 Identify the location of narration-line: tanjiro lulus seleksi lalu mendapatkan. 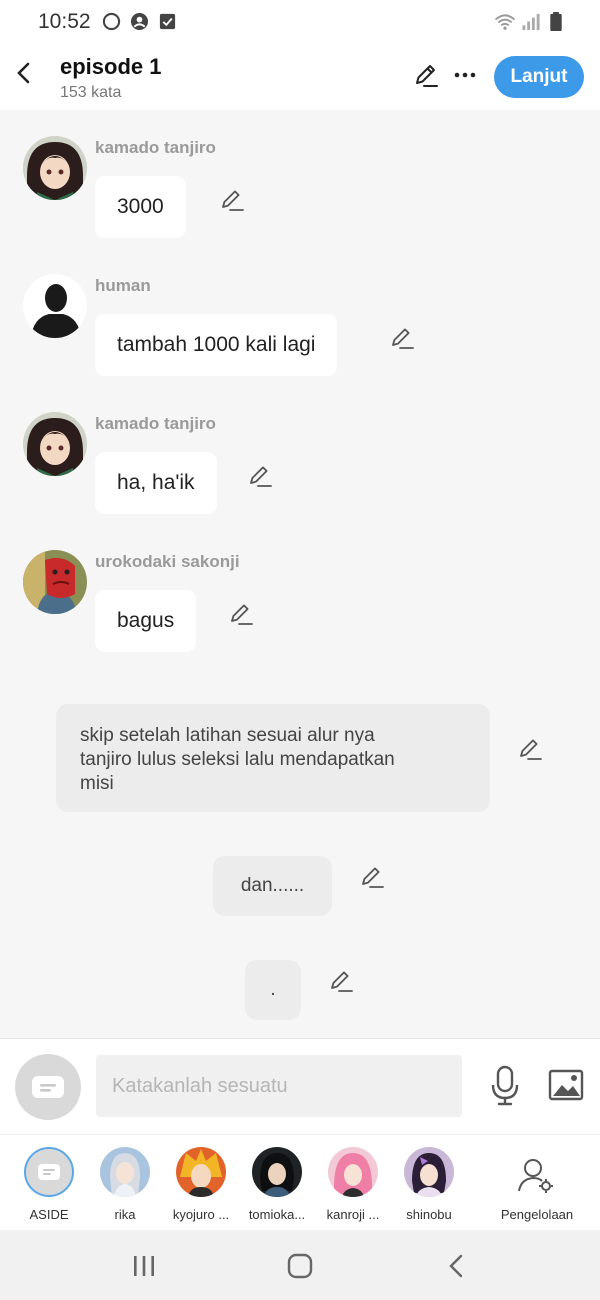
(237, 759).